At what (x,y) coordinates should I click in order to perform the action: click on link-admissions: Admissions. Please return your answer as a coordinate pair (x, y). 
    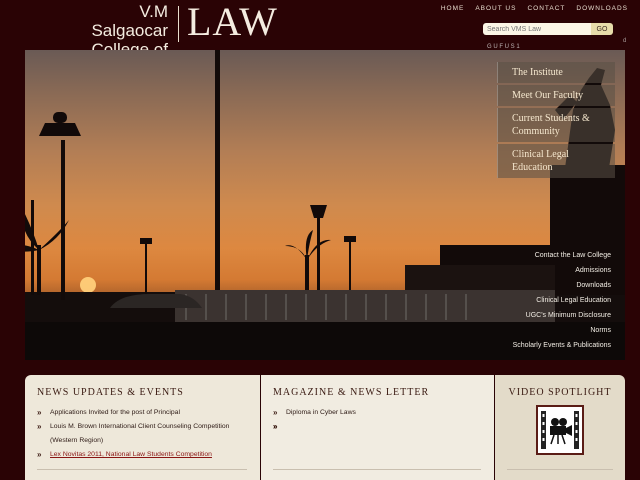
    Looking at the image, I should click on (562, 270).